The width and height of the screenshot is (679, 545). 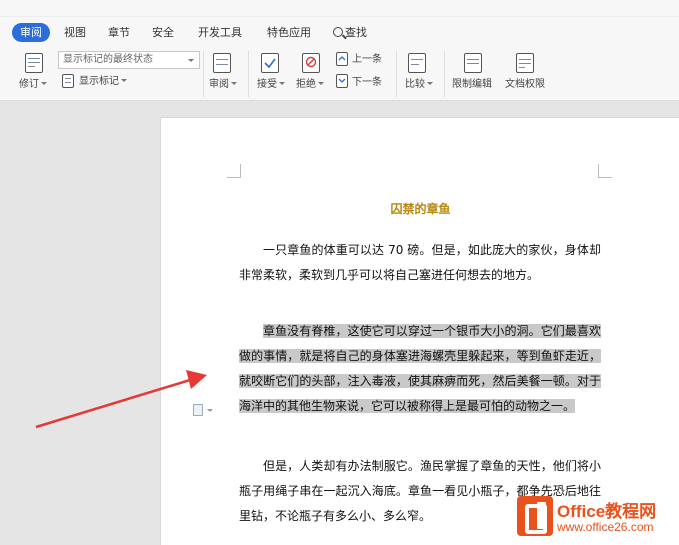 What do you see at coordinates (34, 63) in the screenshot?
I see `track-changes-icon` at bounding box center [34, 63].